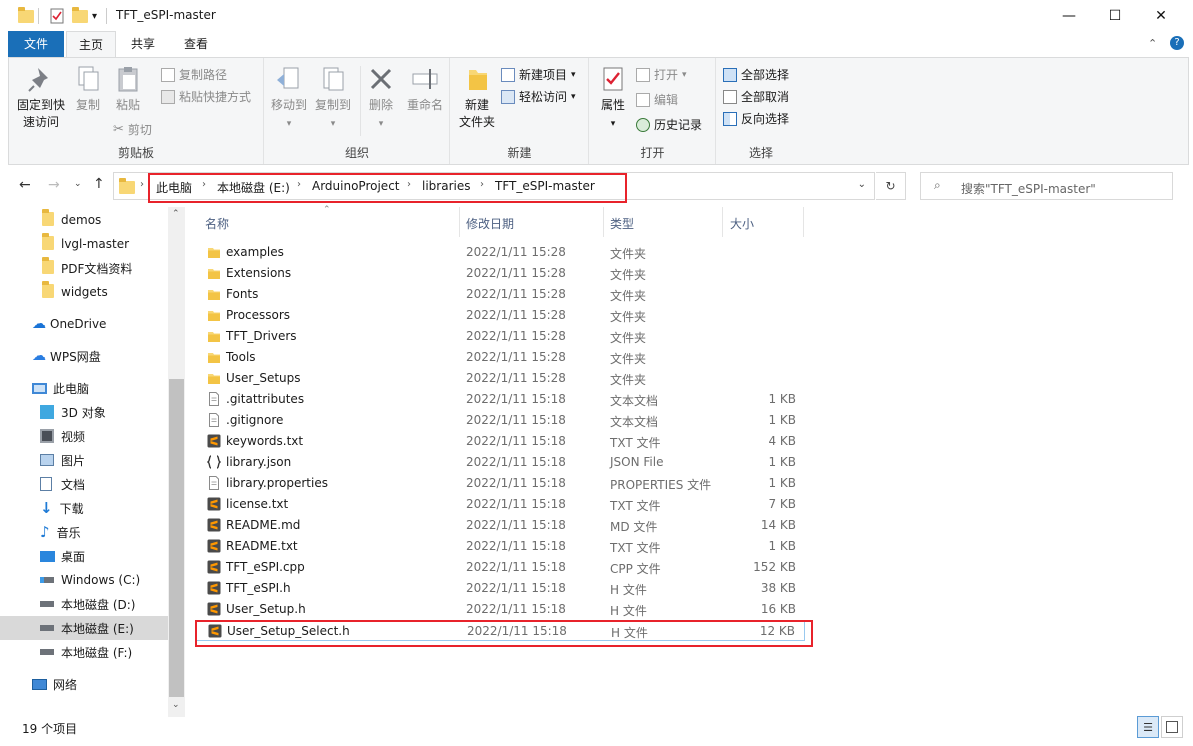 The width and height of the screenshot is (1193, 746). What do you see at coordinates (84, 532) in the screenshot?
I see `nav-item-music: ♪ 音乐` at bounding box center [84, 532].